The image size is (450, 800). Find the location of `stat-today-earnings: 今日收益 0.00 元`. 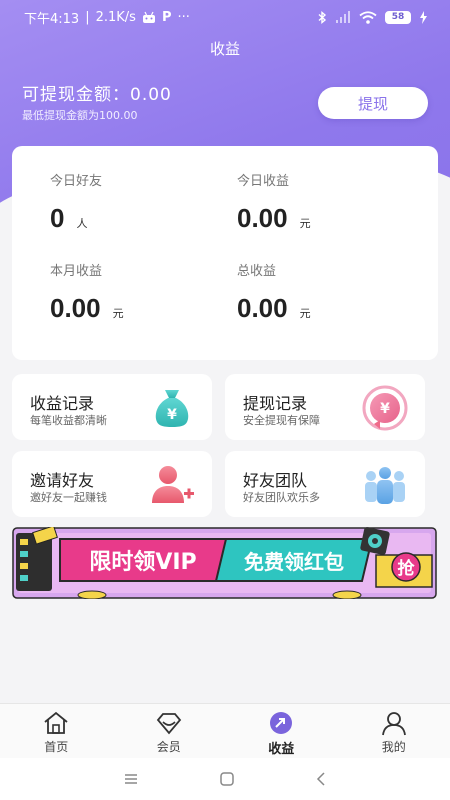

stat-today-earnings: 今日收益 0.00 元 is located at coordinates (274, 202).